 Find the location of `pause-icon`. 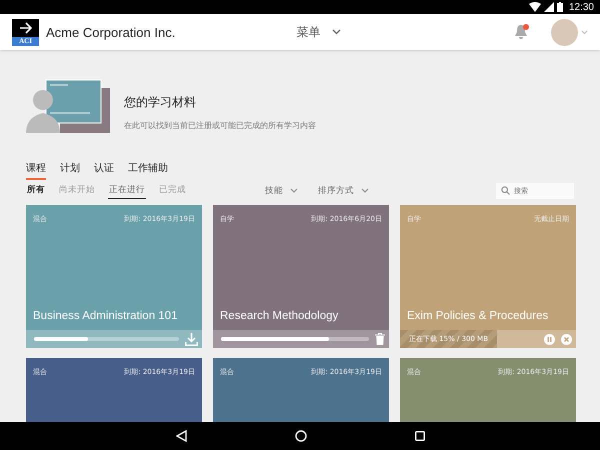

pause-icon is located at coordinates (549, 339).